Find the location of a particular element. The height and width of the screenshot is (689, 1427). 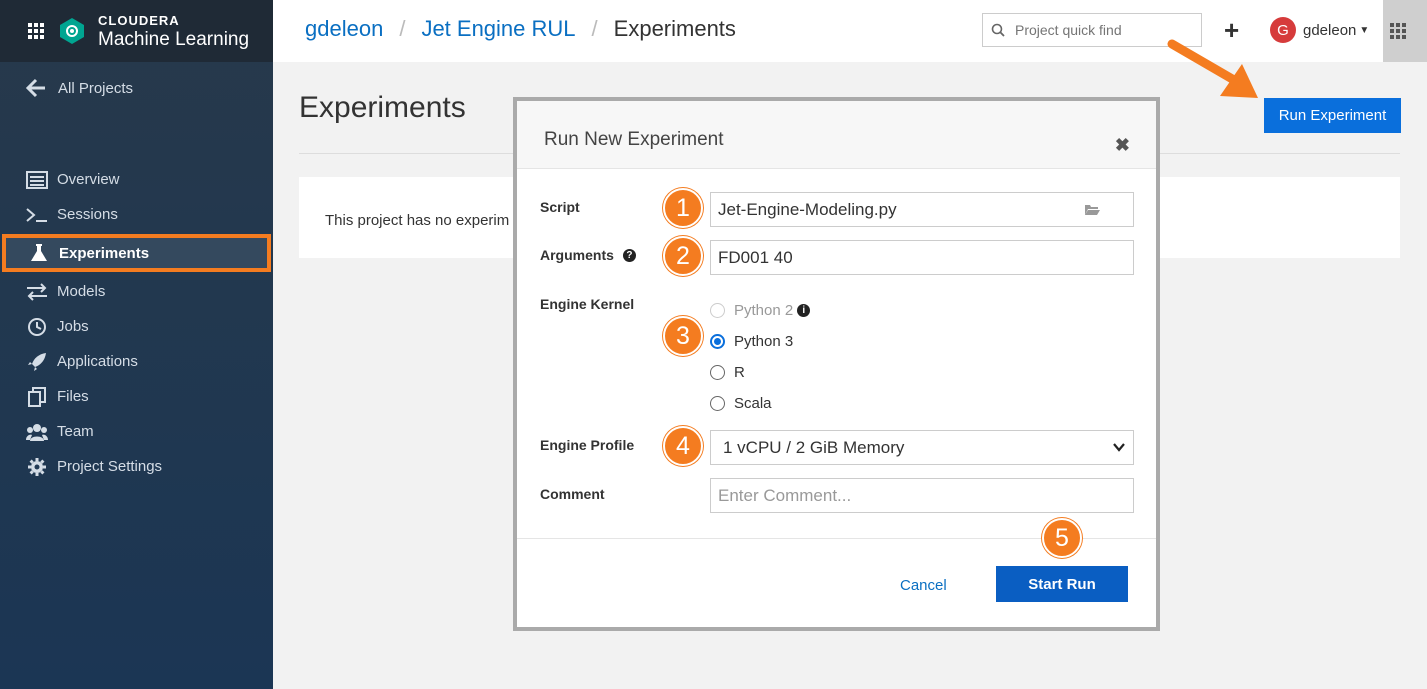

avatar: G is located at coordinates (1283, 30).